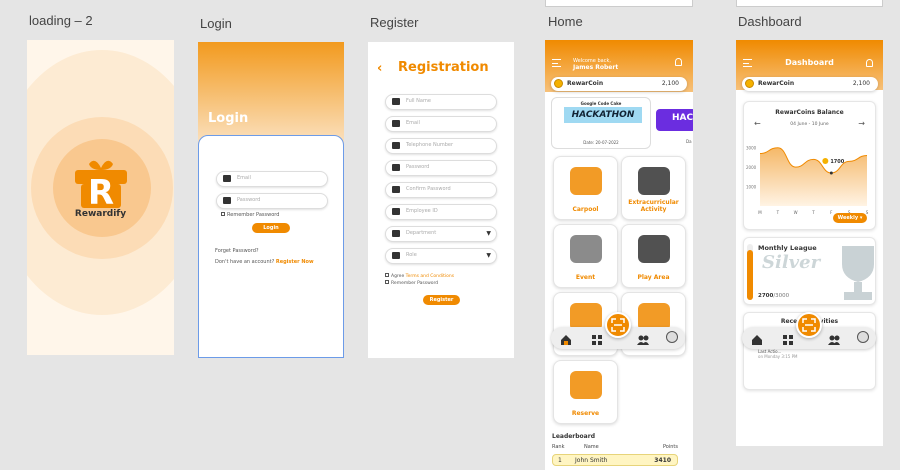 This screenshot has width=900, height=470. What do you see at coordinates (441, 146) in the screenshot?
I see `register-field-2: Telephone Number` at bounding box center [441, 146].